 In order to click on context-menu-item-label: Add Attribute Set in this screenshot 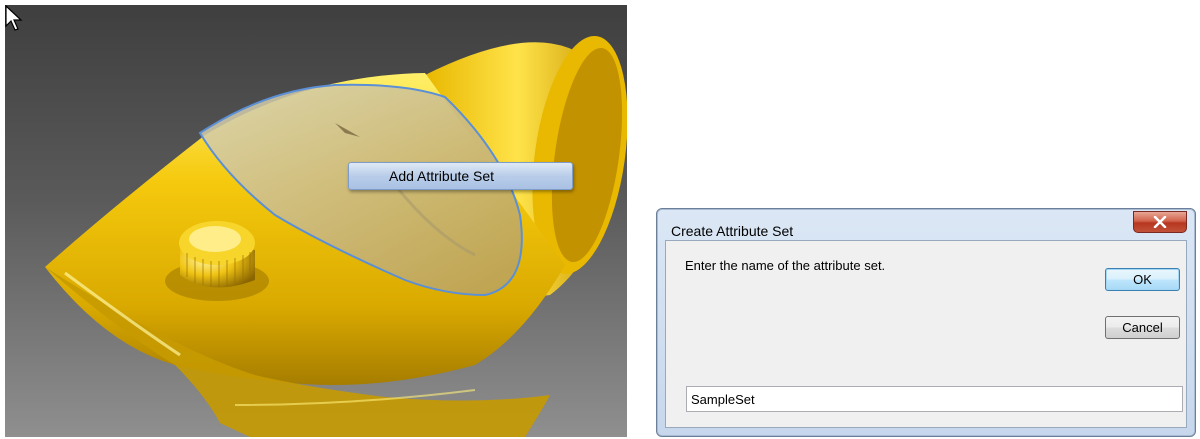, I will do `click(442, 176)`.